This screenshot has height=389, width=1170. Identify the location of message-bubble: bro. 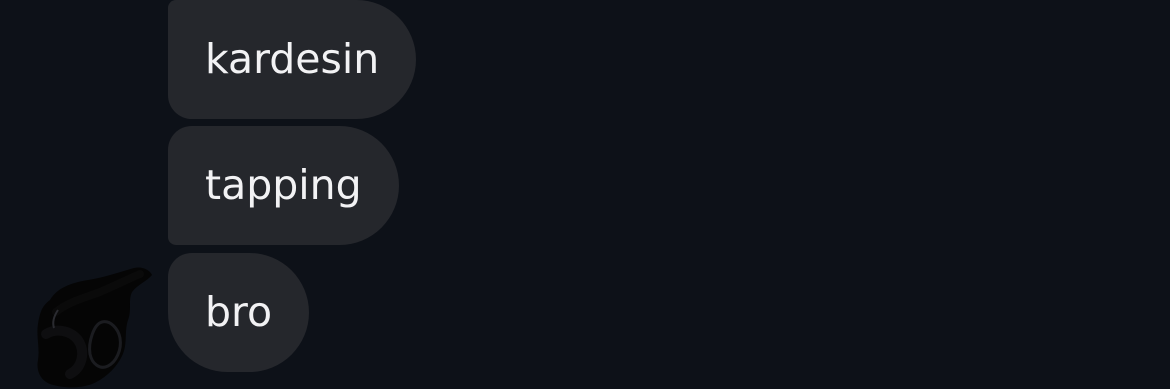
(239, 312).